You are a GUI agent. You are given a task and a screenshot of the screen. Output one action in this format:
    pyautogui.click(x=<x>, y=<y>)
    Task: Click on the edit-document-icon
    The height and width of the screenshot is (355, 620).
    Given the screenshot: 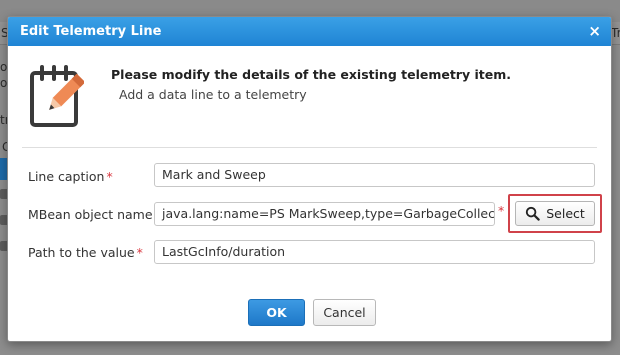 What is the action you would take?
    pyautogui.click(x=57, y=96)
    